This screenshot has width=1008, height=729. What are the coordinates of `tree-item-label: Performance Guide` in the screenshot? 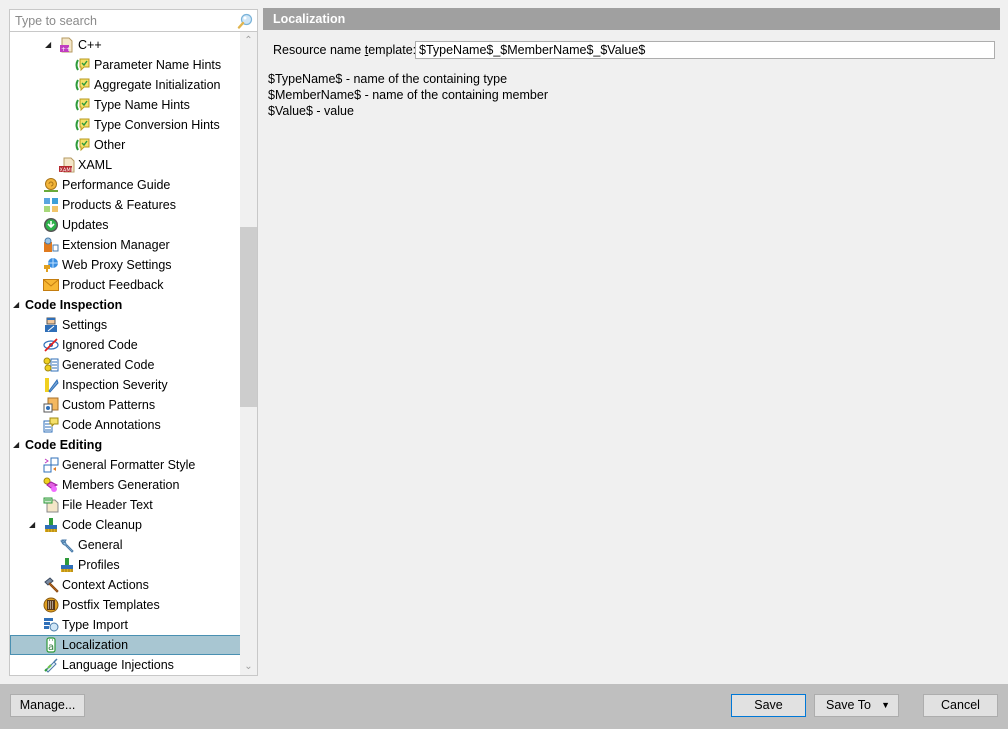 It's located at (116, 185).